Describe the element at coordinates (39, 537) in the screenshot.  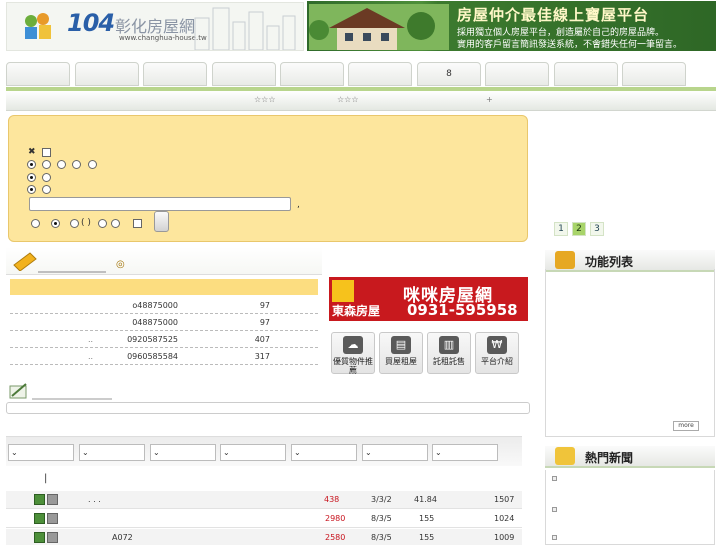
I see `house-icon` at that location.